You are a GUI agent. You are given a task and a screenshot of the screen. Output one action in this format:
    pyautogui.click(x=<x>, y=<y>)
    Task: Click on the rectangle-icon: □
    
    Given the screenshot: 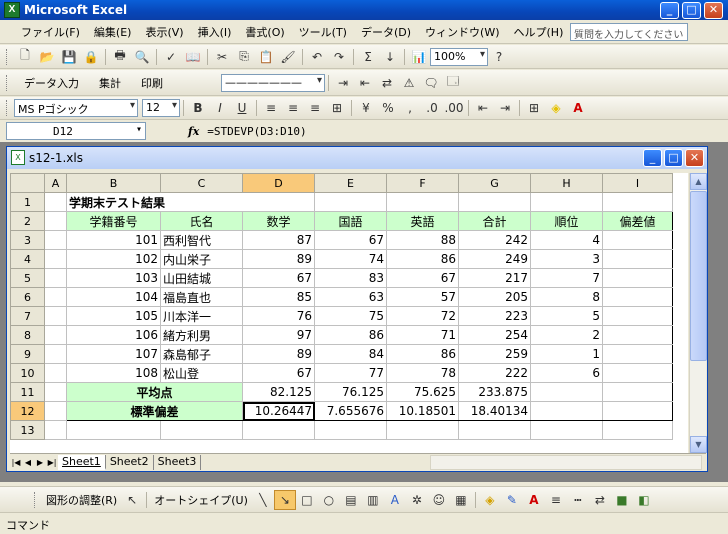 What is the action you would take?
    pyautogui.click(x=307, y=500)
    